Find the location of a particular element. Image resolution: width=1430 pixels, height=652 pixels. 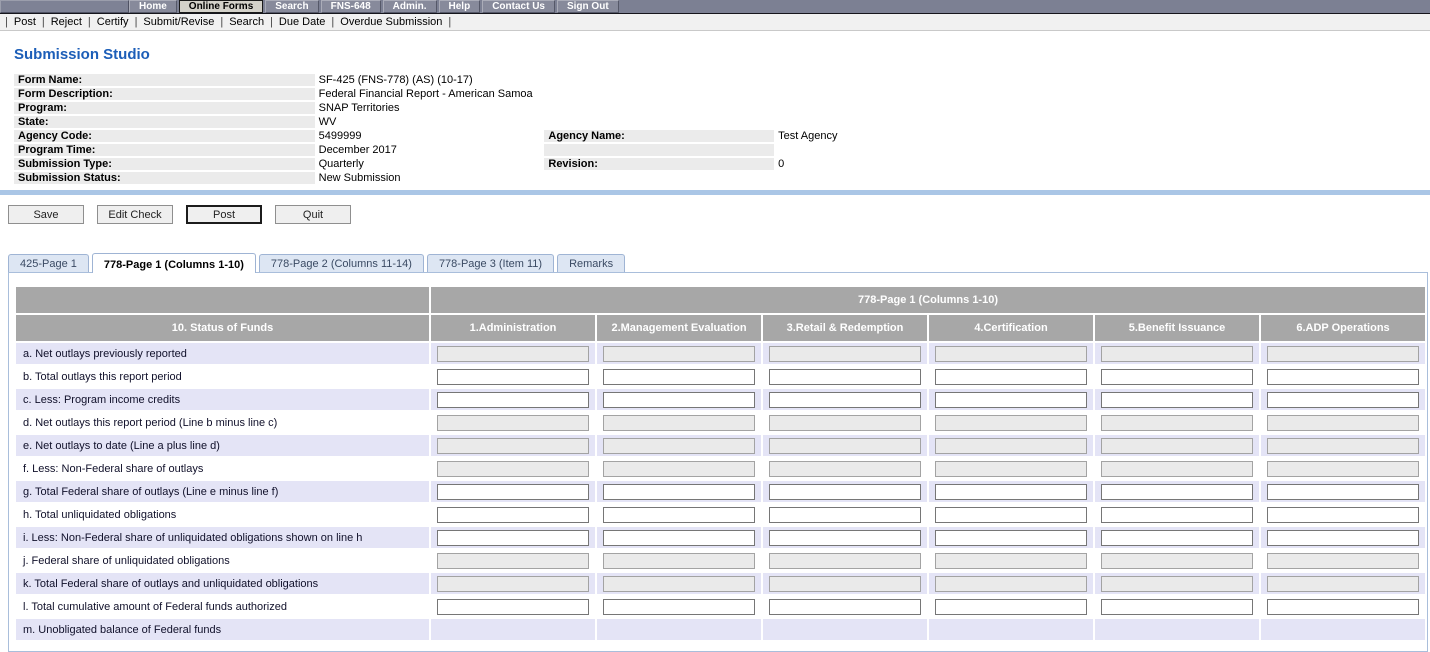

tab-778-page-2-columns-11-14: 778-Page 2 (Columns 11-14) is located at coordinates (341, 263).